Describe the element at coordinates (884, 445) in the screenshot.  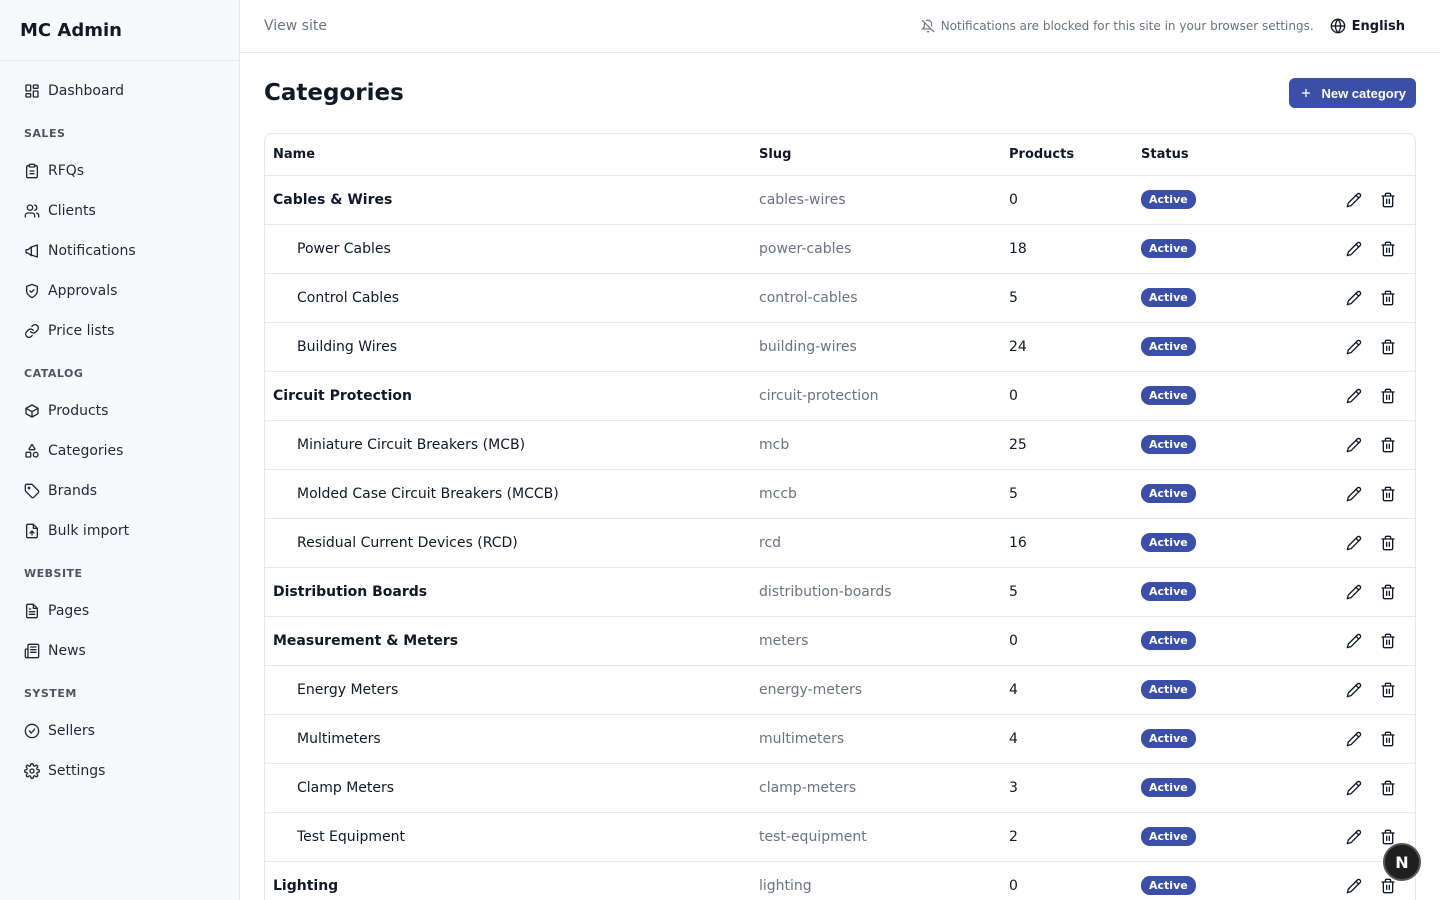
I see `category-slug: mcb` at that location.